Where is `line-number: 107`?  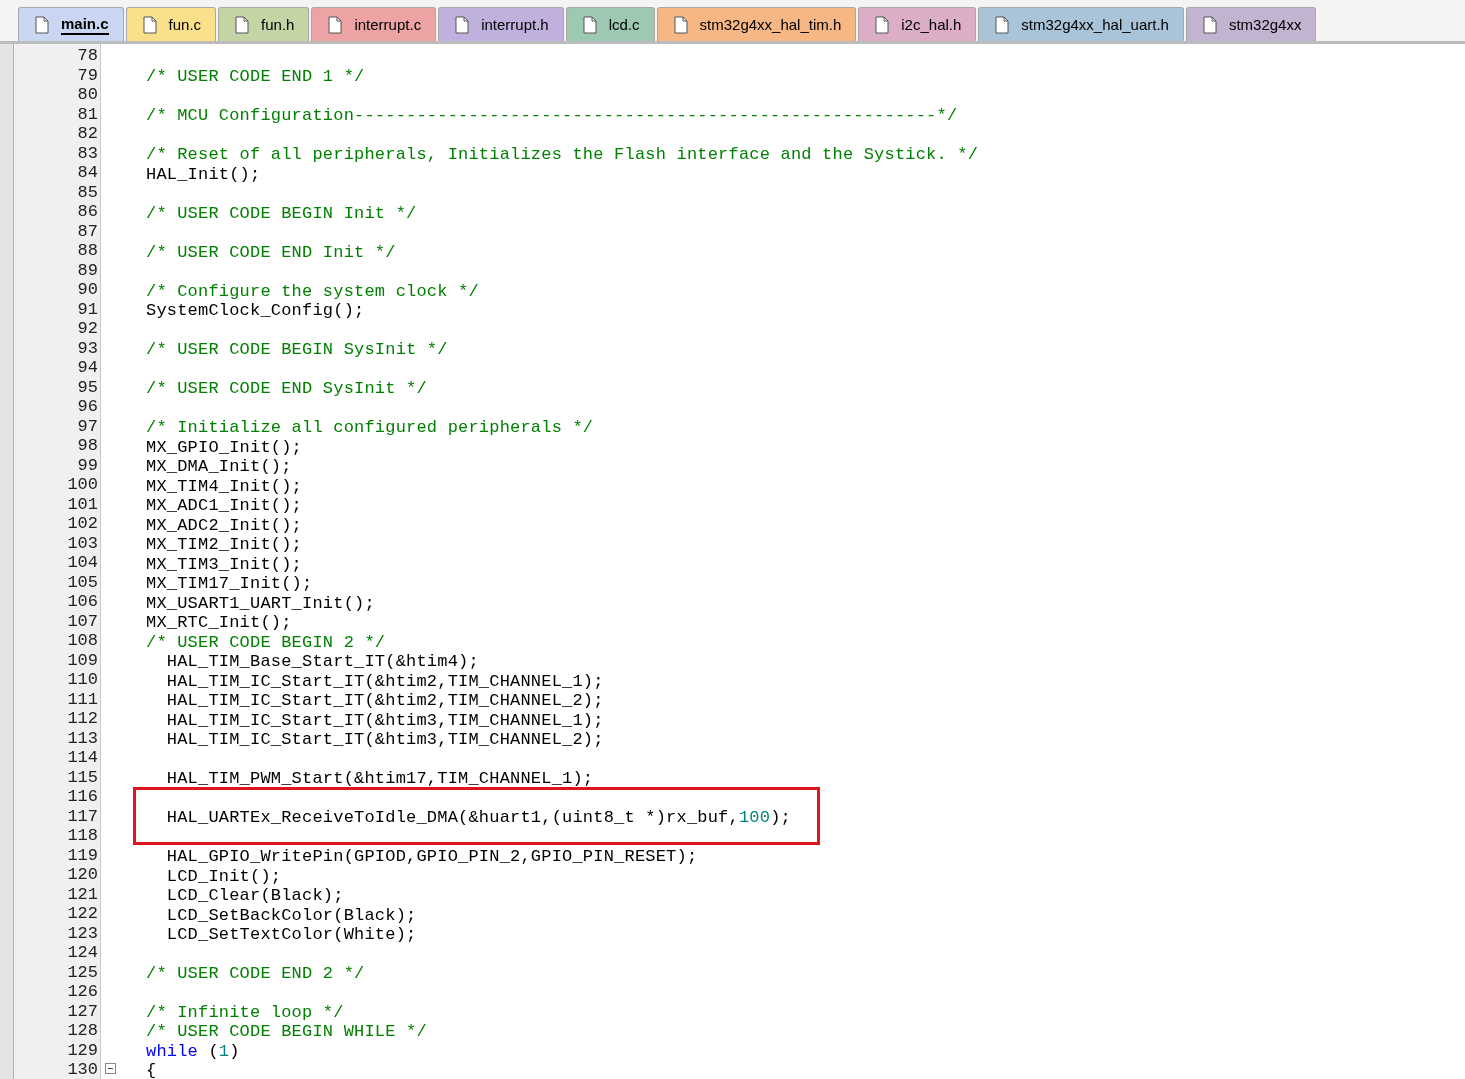 line-number: 107 is located at coordinates (82, 621).